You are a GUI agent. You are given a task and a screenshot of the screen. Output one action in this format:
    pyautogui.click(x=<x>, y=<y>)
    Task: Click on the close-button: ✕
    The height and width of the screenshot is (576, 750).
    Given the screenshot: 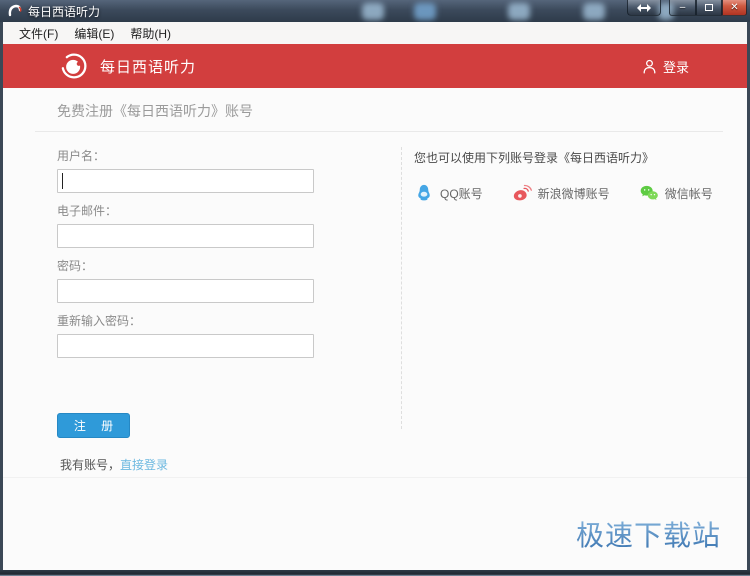 What is the action you would take?
    pyautogui.click(x=734, y=8)
    